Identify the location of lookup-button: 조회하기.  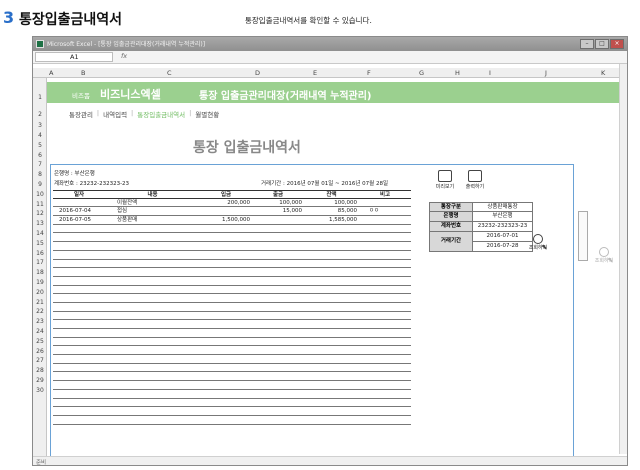
(538, 247).